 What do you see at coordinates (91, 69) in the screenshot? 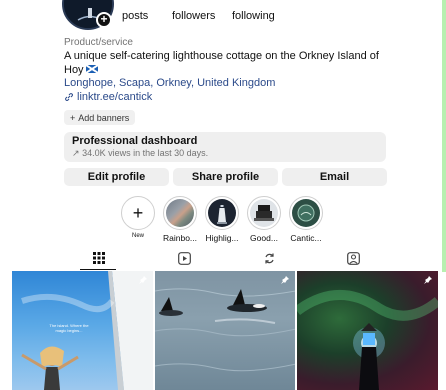
I see `scotland-flag-icon` at bounding box center [91, 69].